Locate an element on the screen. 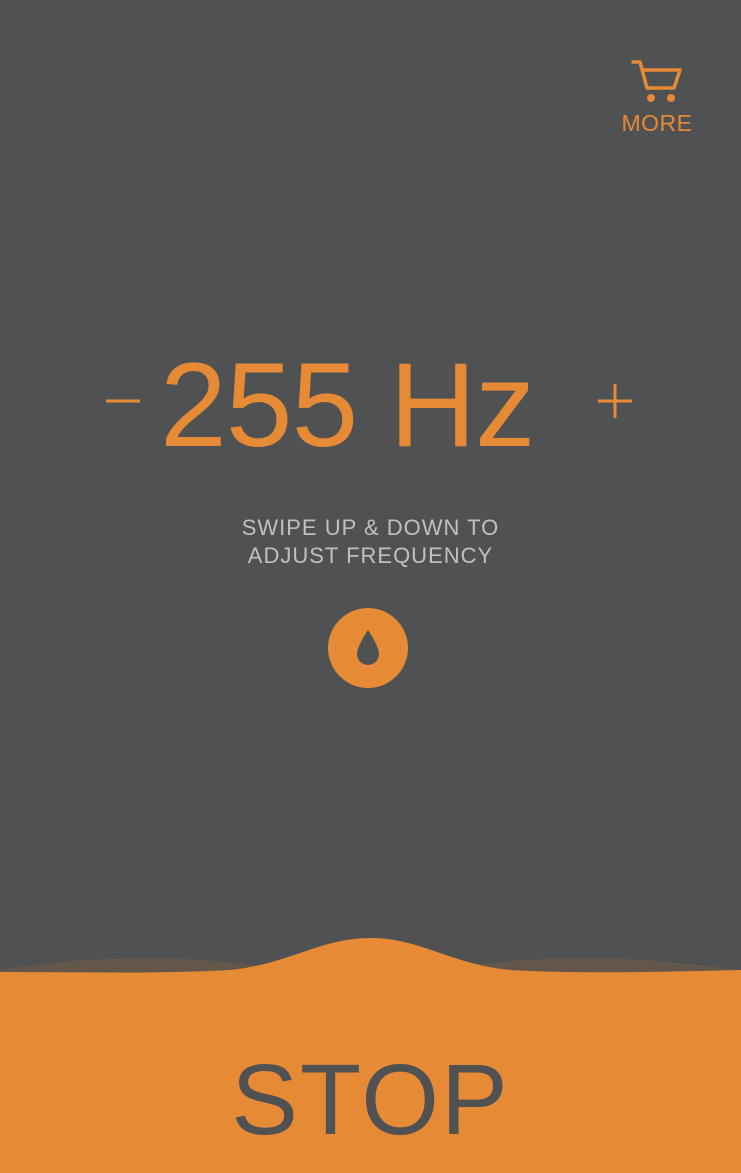 The image size is (741, 1173). water-drop-icon is located at coordinates (368, 647).